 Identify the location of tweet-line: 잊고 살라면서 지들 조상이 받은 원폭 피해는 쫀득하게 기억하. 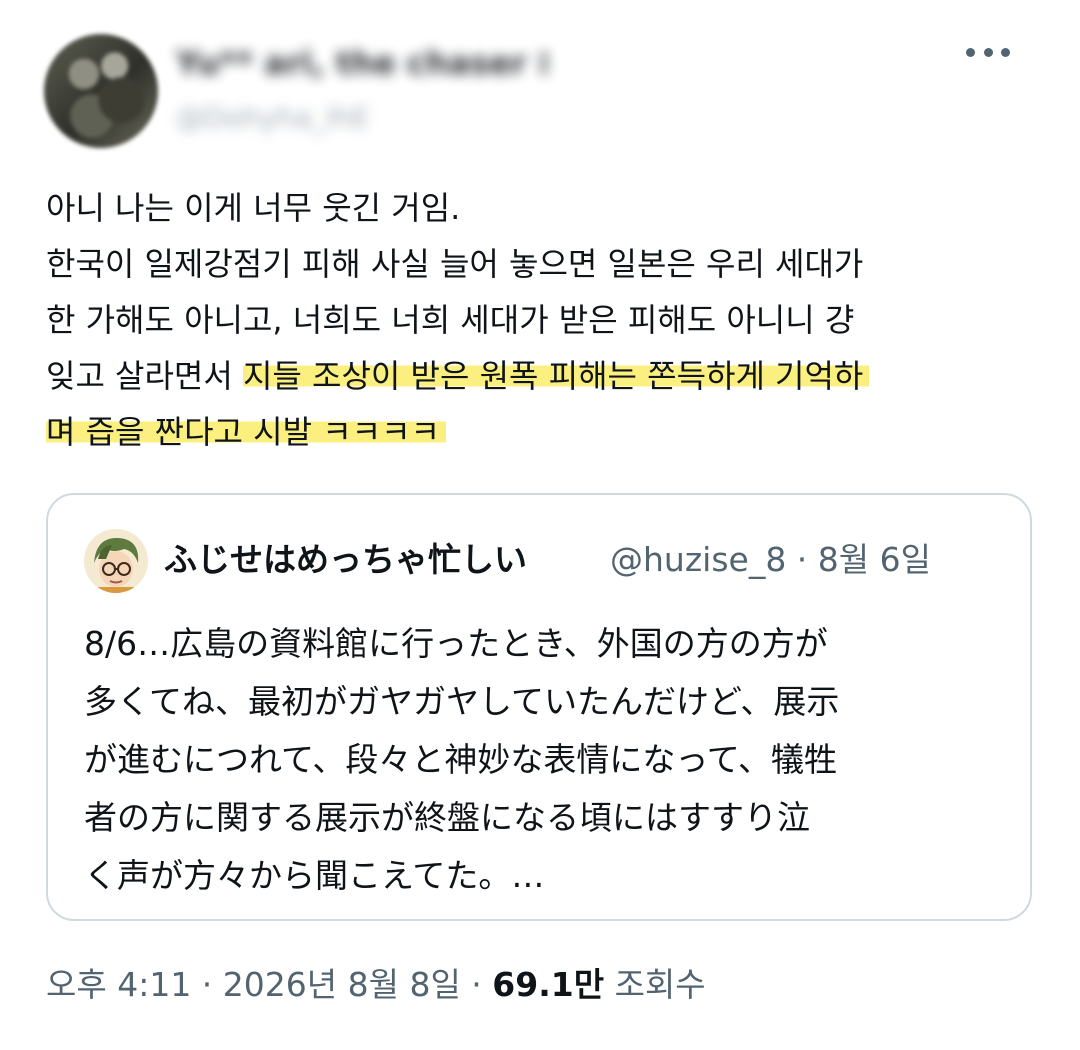
(546, 376).